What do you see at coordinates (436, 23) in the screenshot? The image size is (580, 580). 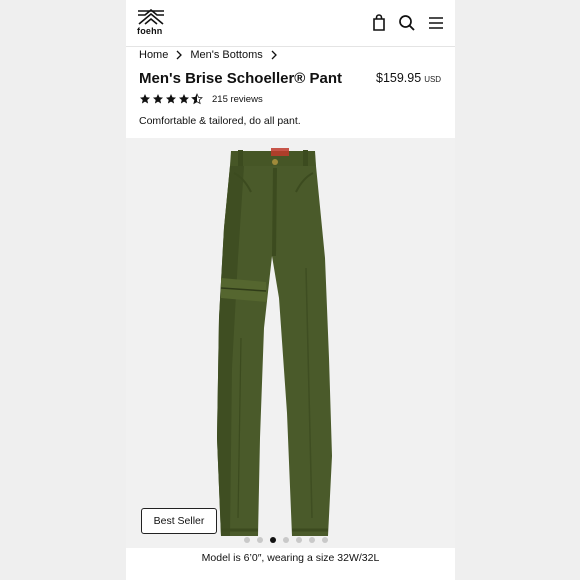 I see `menu-icon` at bounding box center [436, 23].